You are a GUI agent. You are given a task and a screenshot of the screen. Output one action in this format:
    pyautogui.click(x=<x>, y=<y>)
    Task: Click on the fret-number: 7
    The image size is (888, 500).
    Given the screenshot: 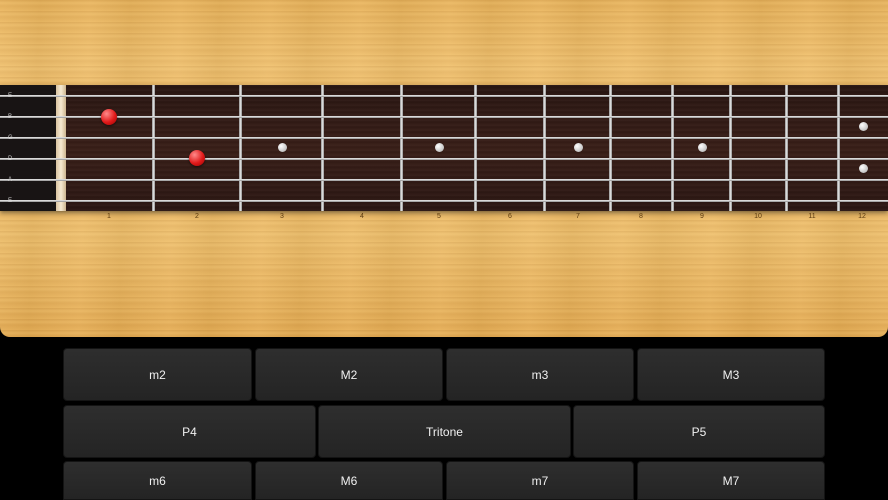 What is the action you would take?
    pyautogui.click(x=578, y=216)
    